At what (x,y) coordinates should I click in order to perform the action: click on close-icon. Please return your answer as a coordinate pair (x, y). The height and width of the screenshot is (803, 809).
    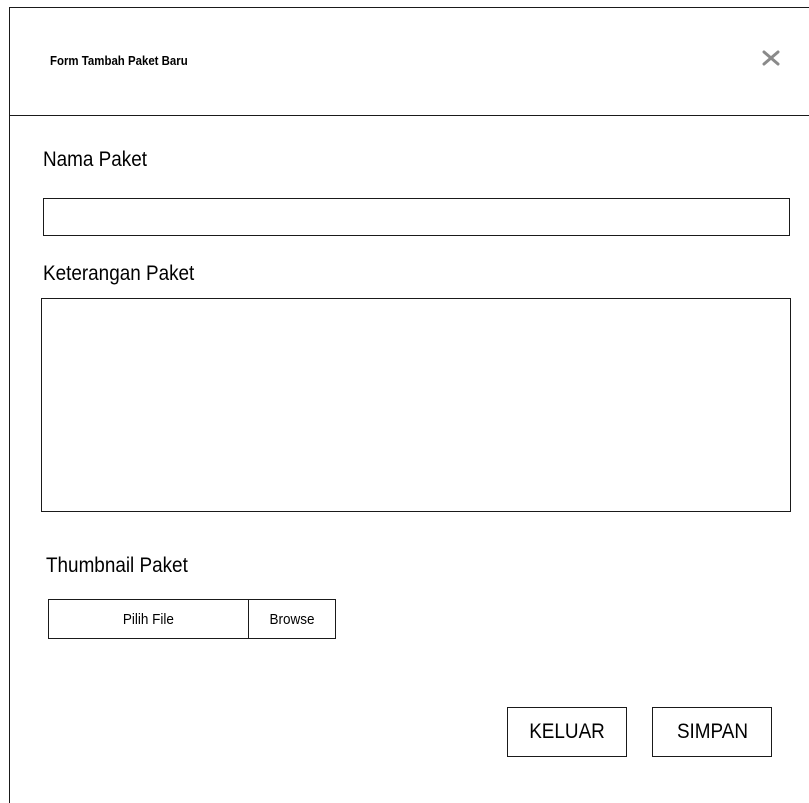
    Looking at the image, I should click on (771, 58).